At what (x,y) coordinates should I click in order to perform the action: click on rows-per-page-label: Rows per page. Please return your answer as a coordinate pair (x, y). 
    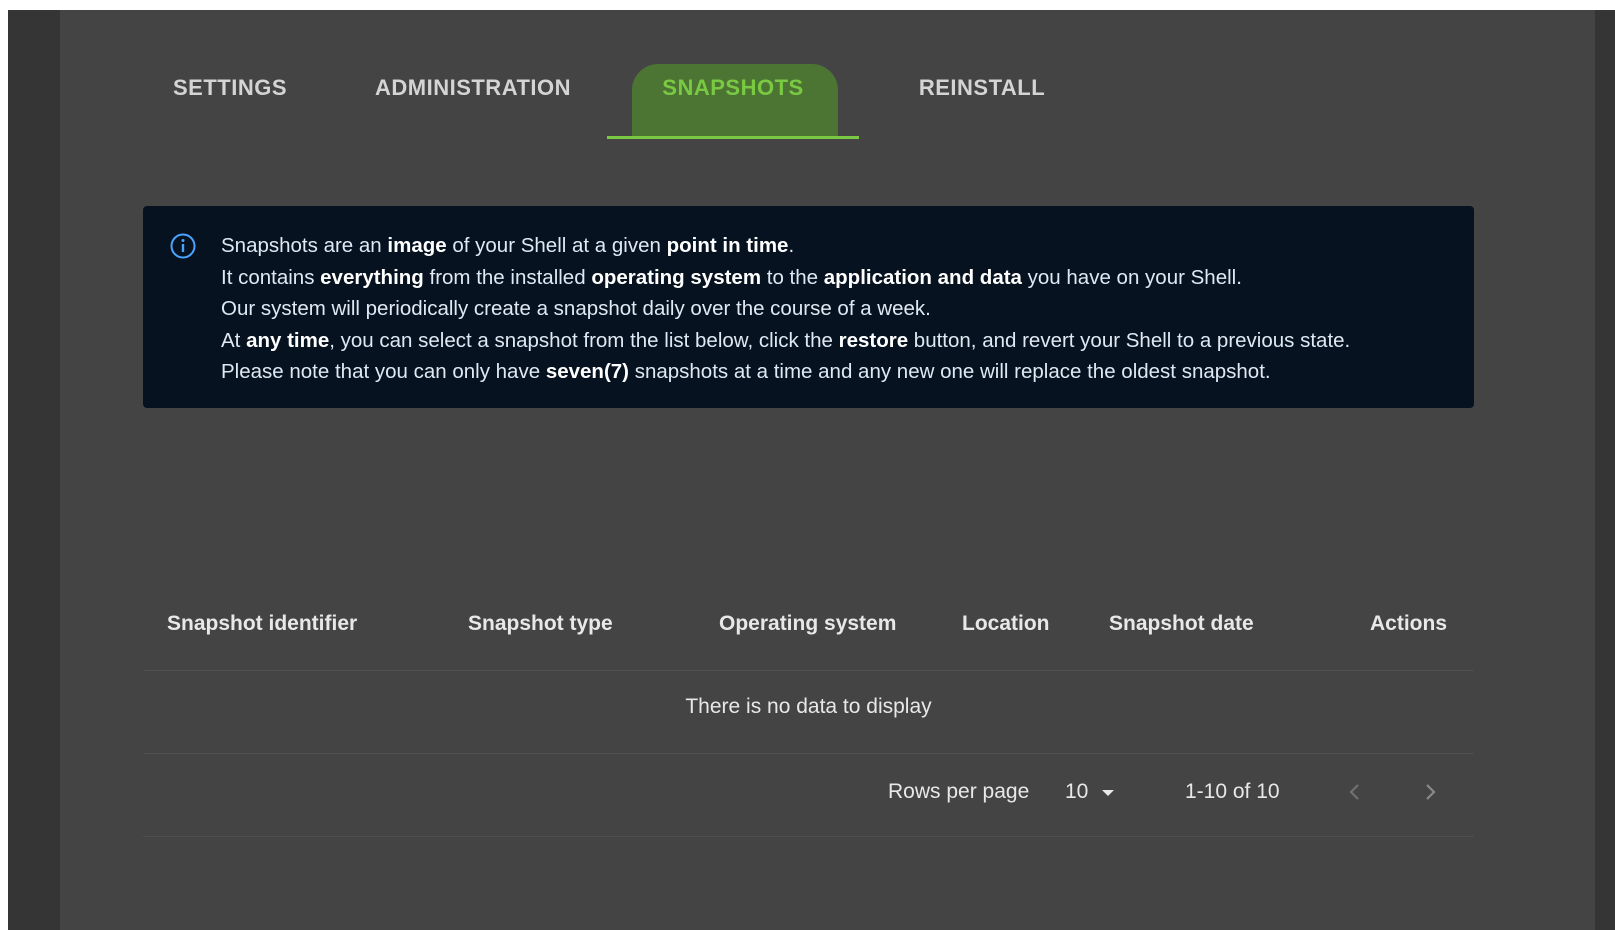
    Looking at the image, I should click on (959, 791).